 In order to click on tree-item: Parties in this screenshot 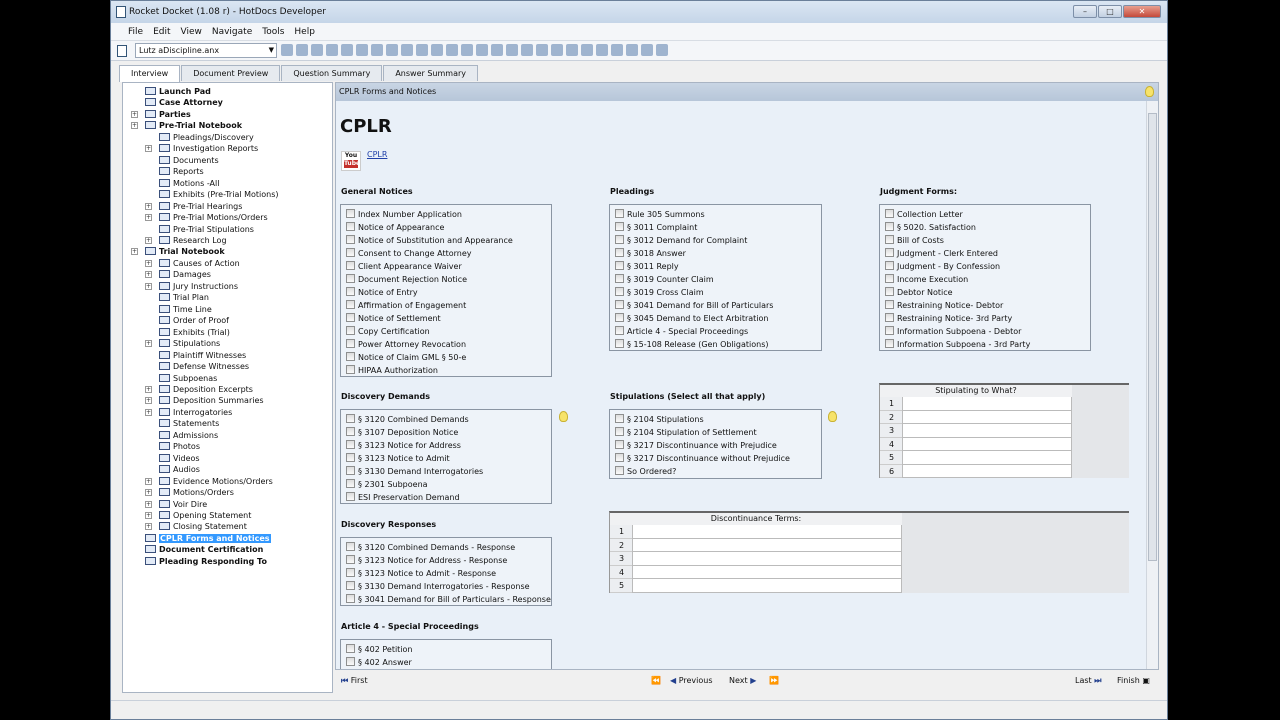, I will do `click(168, 114)`.